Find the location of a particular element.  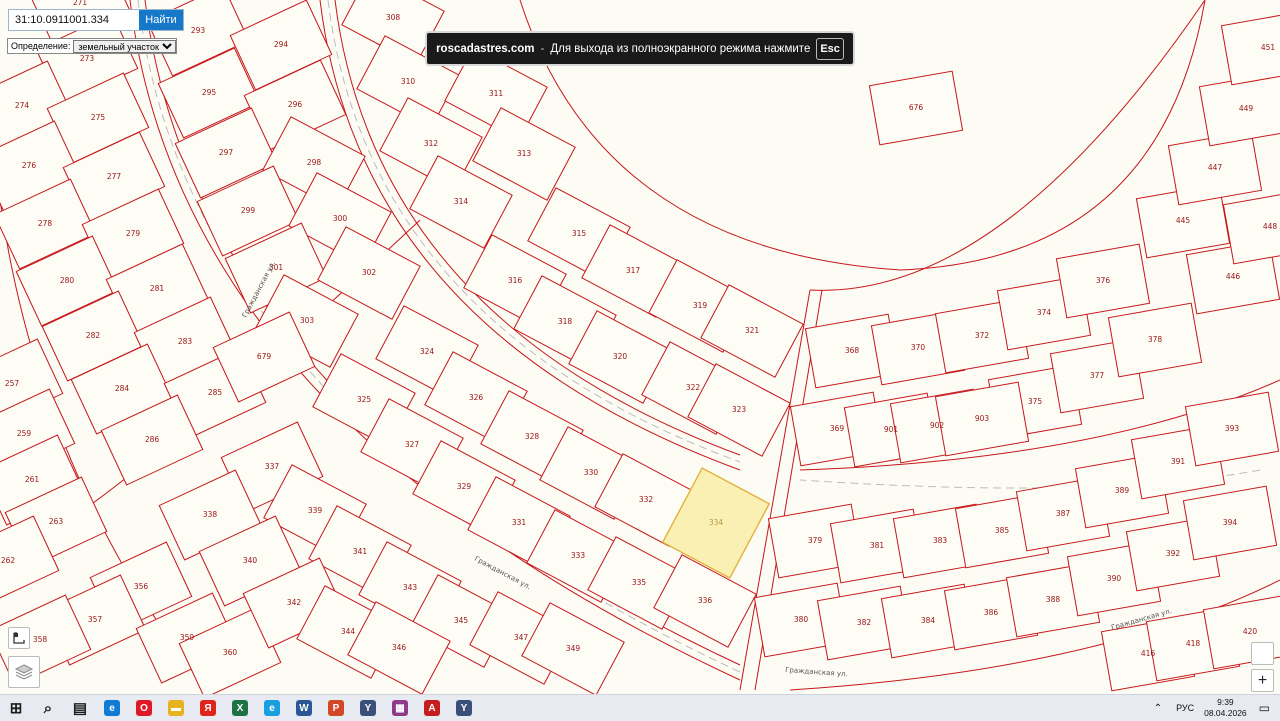

opera-icon: O is located at coordinates (144, 708).